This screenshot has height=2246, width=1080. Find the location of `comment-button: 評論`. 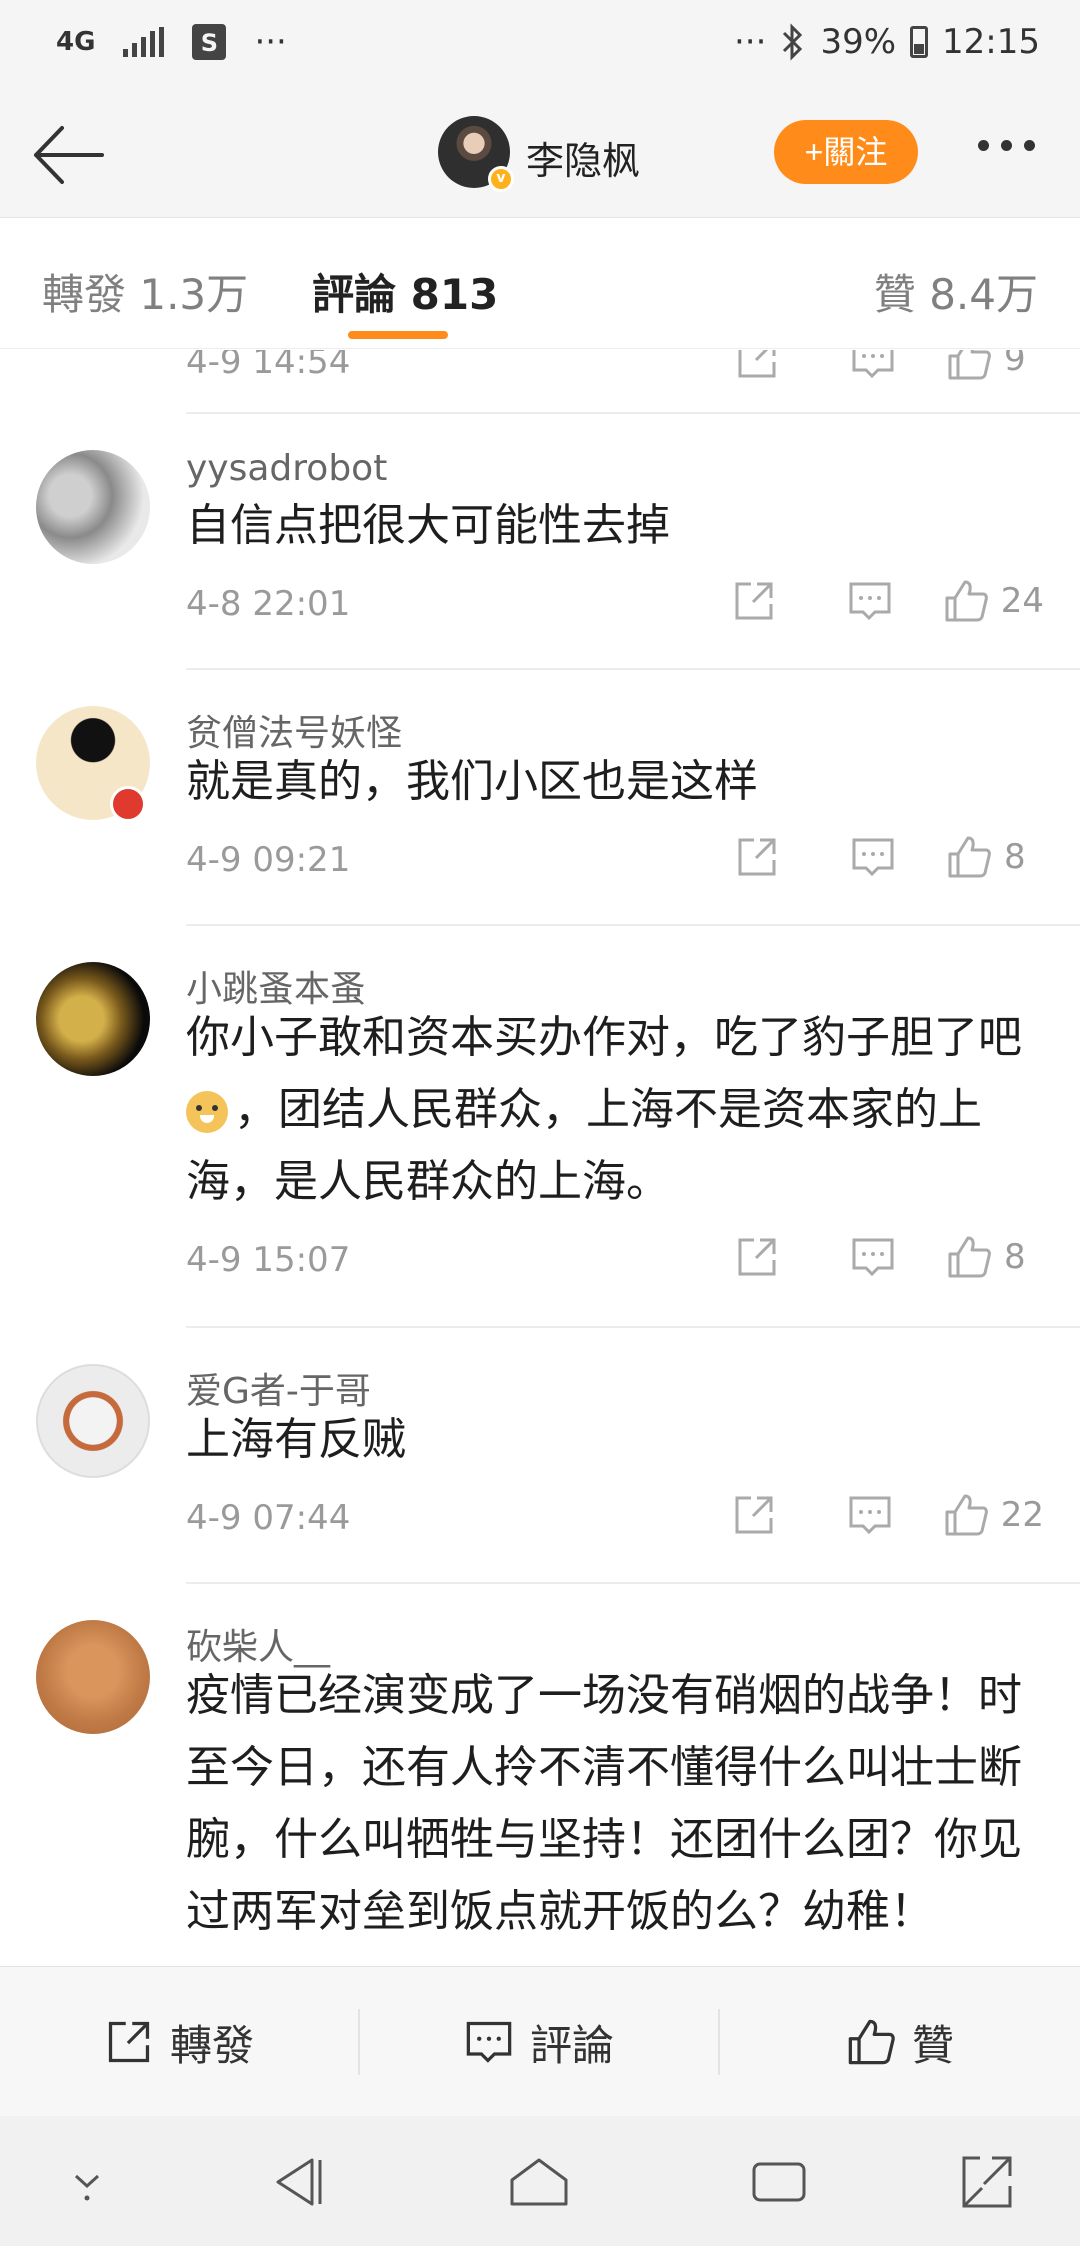

comment-button: 評論 is located at coordinates (539, 2042).